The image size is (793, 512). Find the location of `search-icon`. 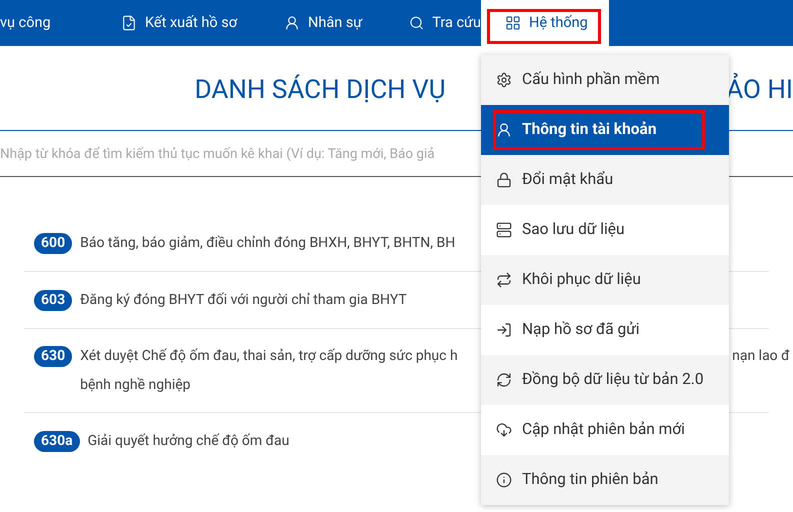

search-icon is located at coordinates (416, 23).